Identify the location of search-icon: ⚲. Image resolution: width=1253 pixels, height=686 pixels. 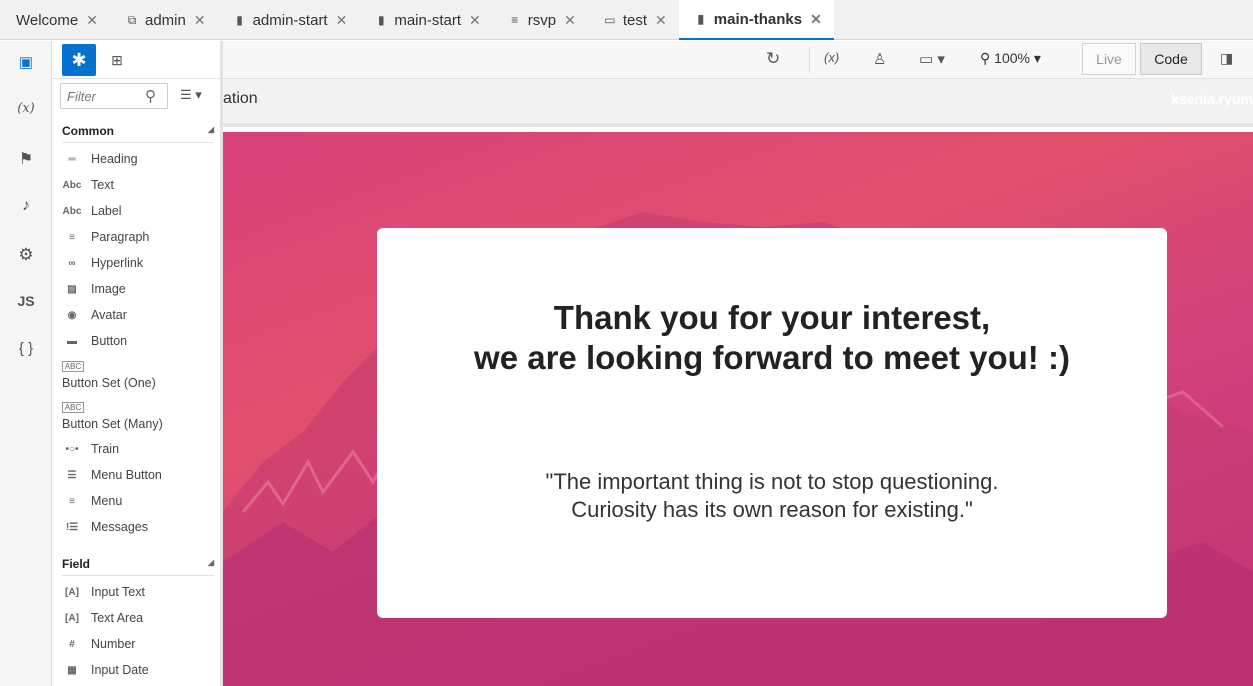
(150, 96).